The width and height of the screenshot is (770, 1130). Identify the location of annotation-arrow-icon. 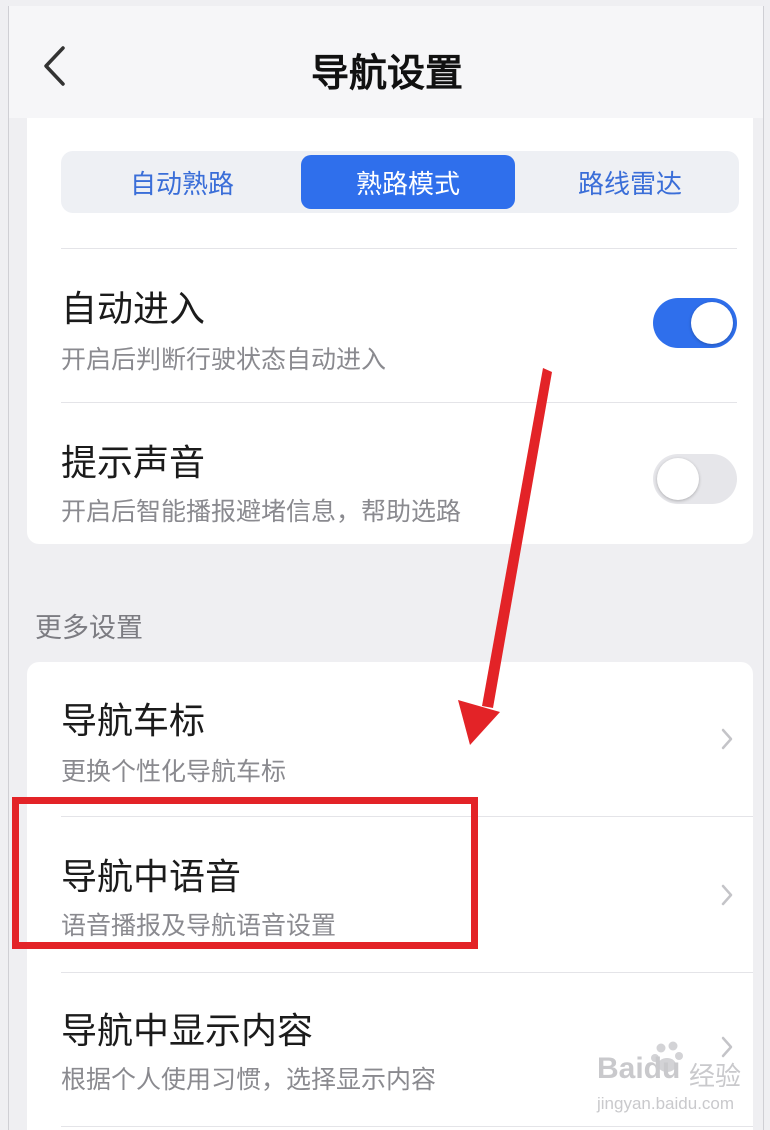
(505, 556).